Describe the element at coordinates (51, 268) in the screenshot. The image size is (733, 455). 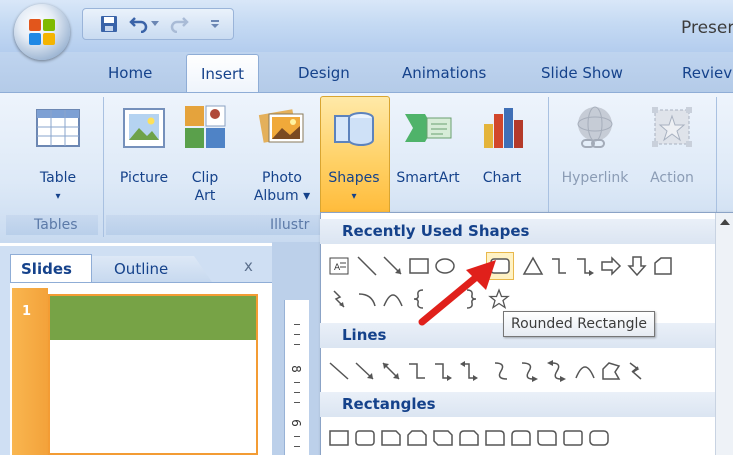
I see `tab-slides: Slides` at that location.